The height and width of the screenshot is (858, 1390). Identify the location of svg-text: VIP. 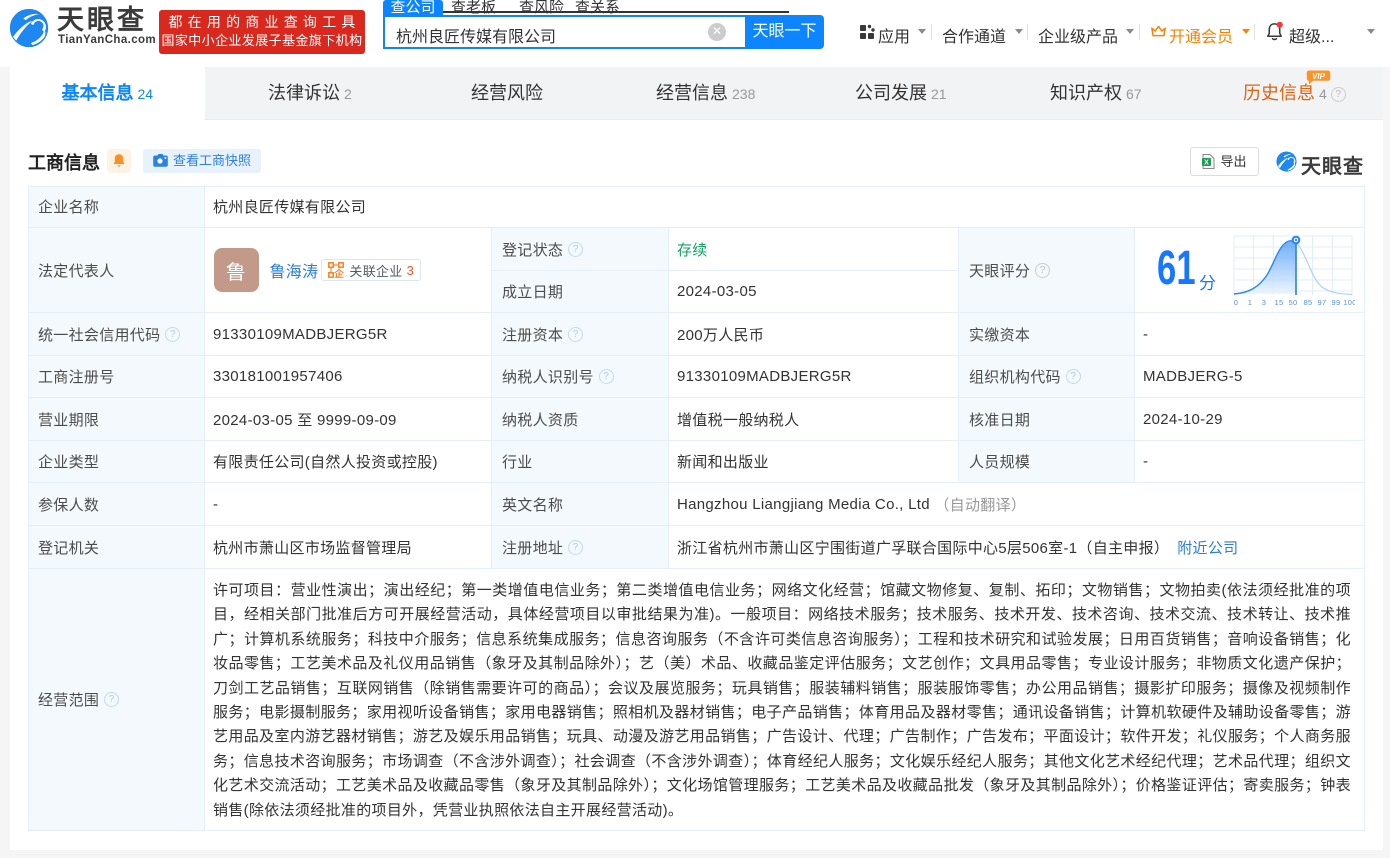
(1319, 76).